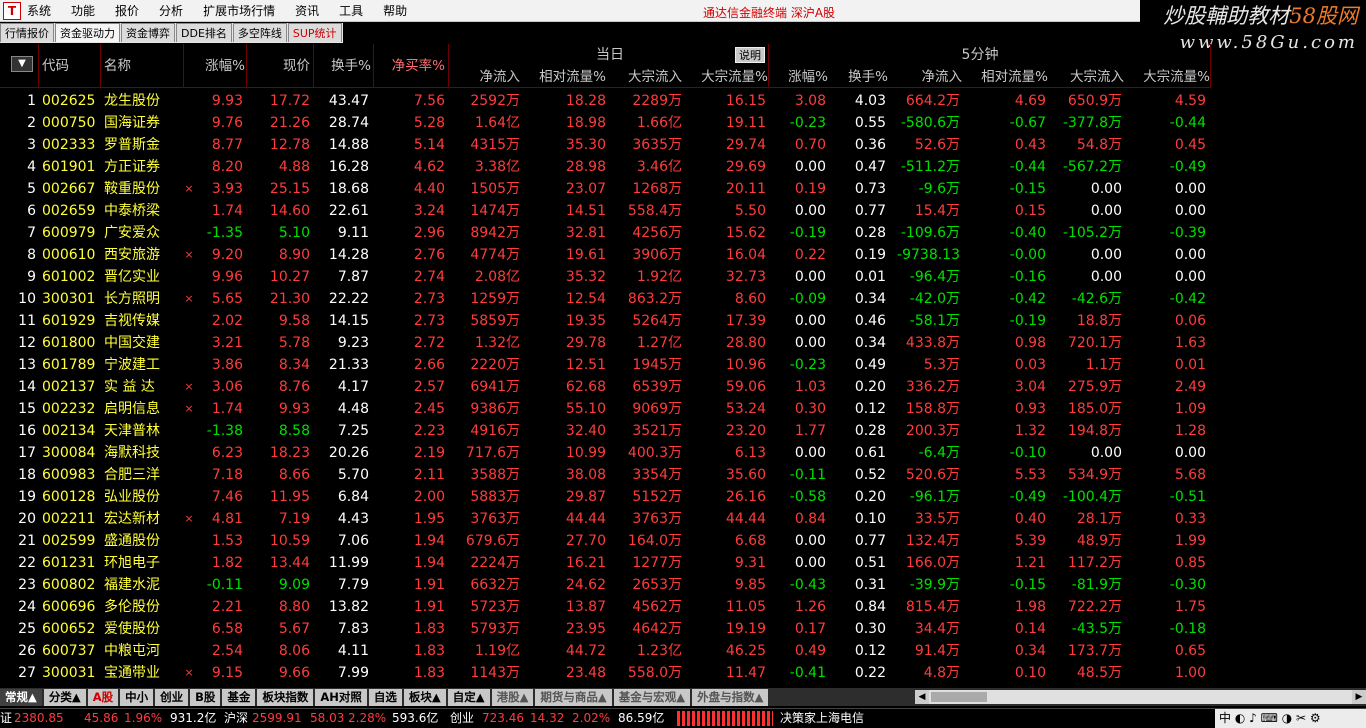 The image size is (1366, 728). What do you see at coordinates (573, 697) in the screenshot?
I see `bottom-tab-futures-commodity: 期货与商品▲` at bounding box center [573, 697].